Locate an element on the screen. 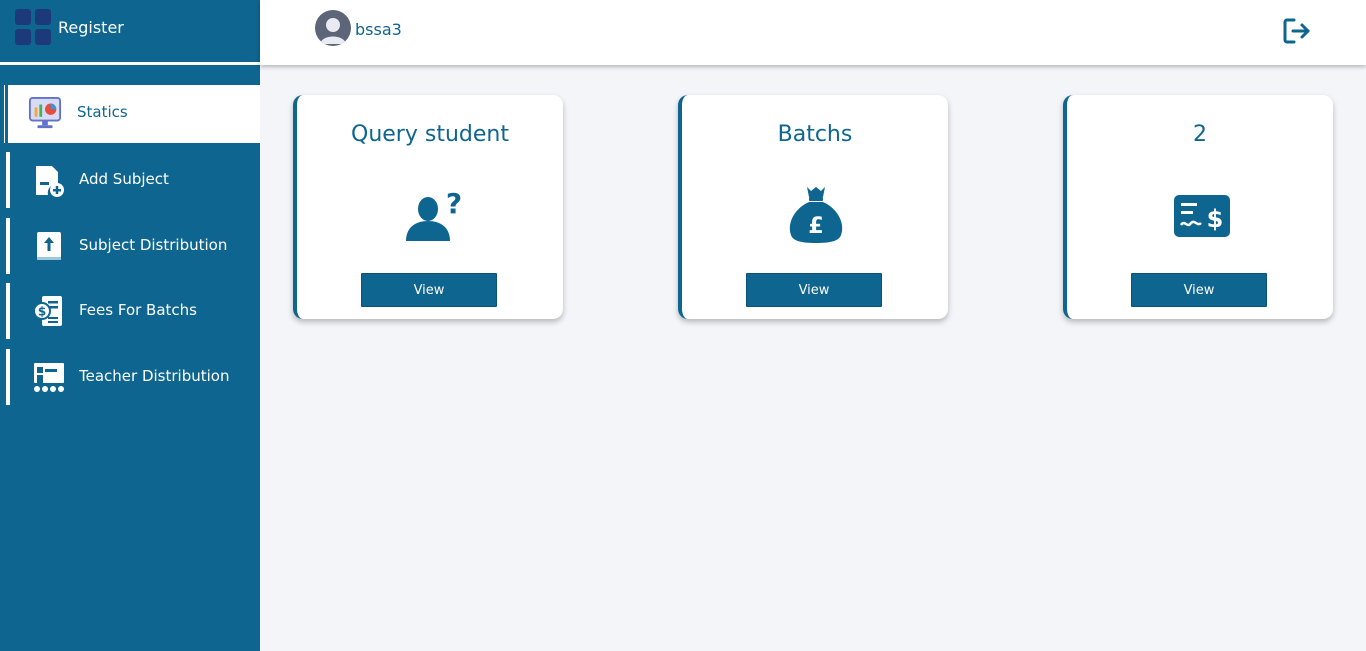 The image size is (1366, 651). sidebar-item-label: Statics is located at coordinates (102, 112).